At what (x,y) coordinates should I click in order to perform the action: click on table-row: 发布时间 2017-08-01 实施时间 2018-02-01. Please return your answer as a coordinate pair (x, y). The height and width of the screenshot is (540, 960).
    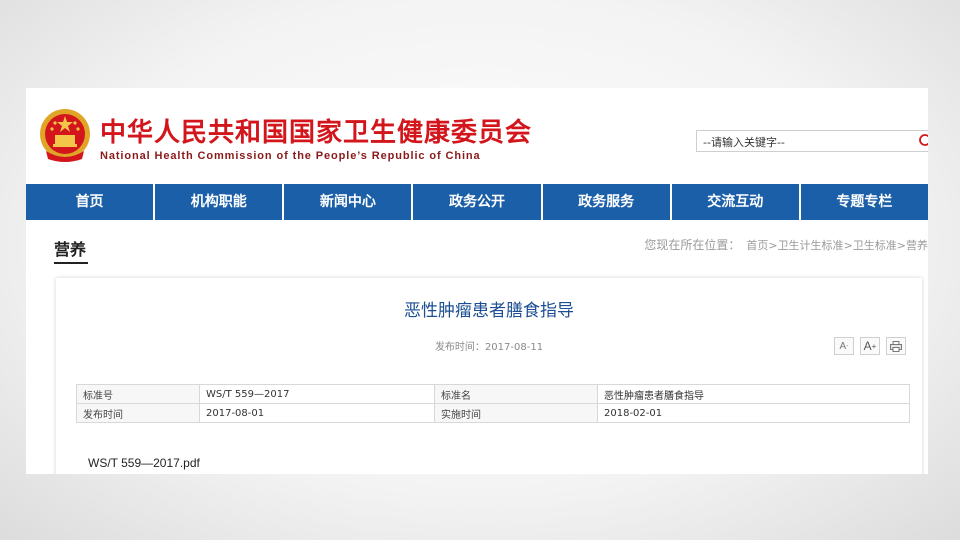
    Looking at the image, I should click on (493, 413).